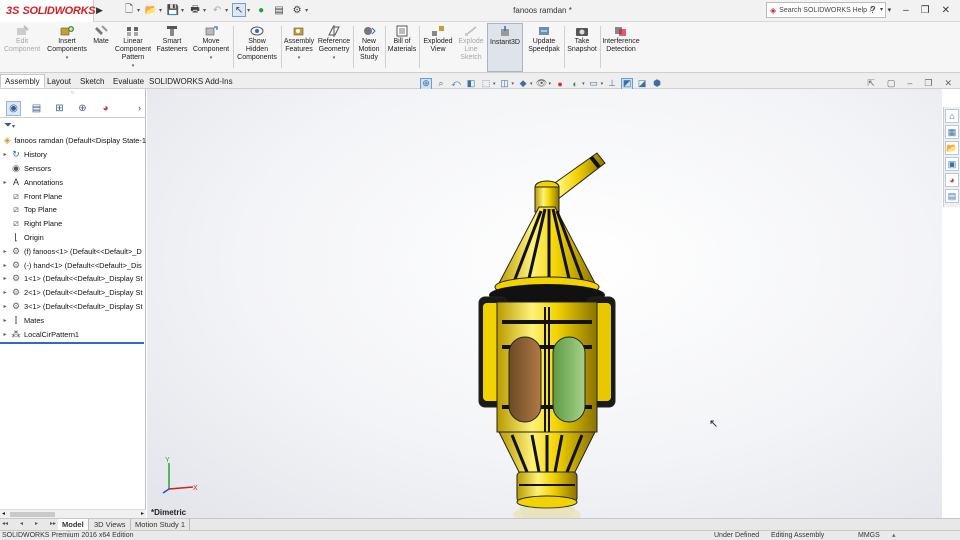 Image resolution: width=960 pixels, height=540 pixels. Describe the element at coordinates (32, 514) in the screenshot. I see `scroll-thumb` at that location.